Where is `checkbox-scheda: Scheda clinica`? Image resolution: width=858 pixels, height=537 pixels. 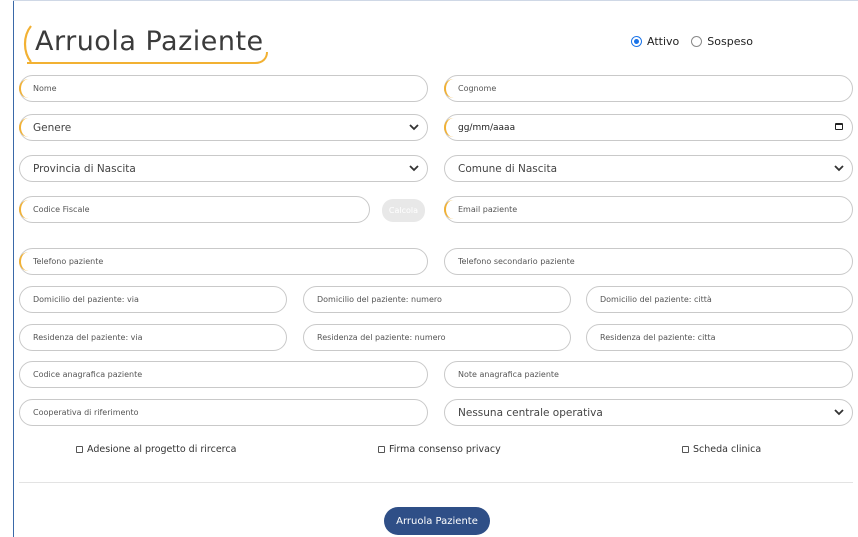 checkbox-scheda: Scheda clinica is located at coordinates (721, 449).